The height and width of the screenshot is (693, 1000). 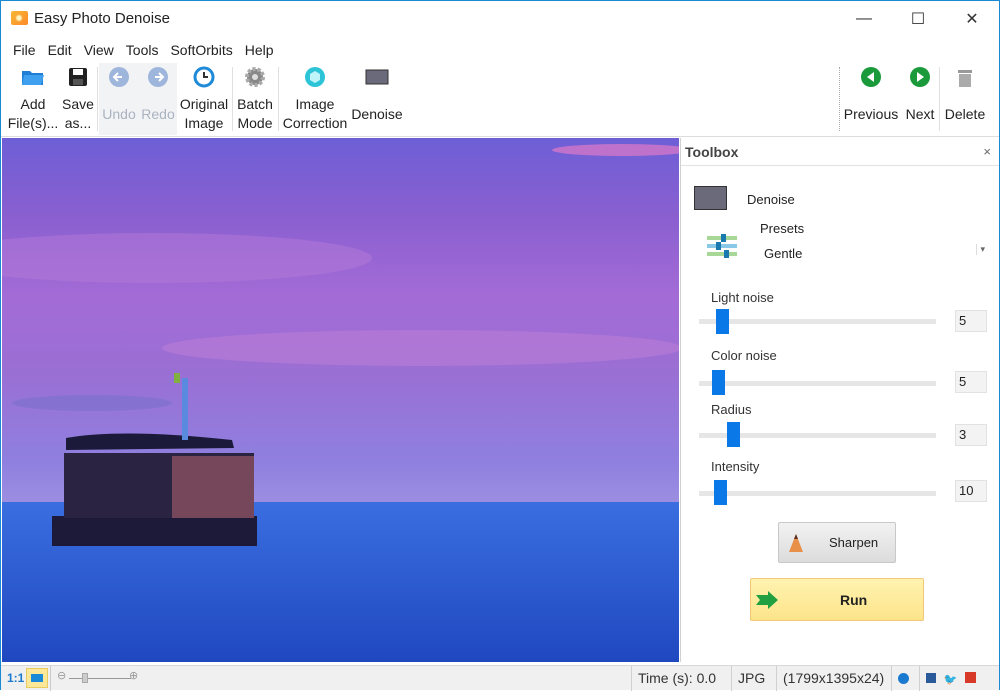 I want to click on menu-help: Help, so click(x=259, y=50).